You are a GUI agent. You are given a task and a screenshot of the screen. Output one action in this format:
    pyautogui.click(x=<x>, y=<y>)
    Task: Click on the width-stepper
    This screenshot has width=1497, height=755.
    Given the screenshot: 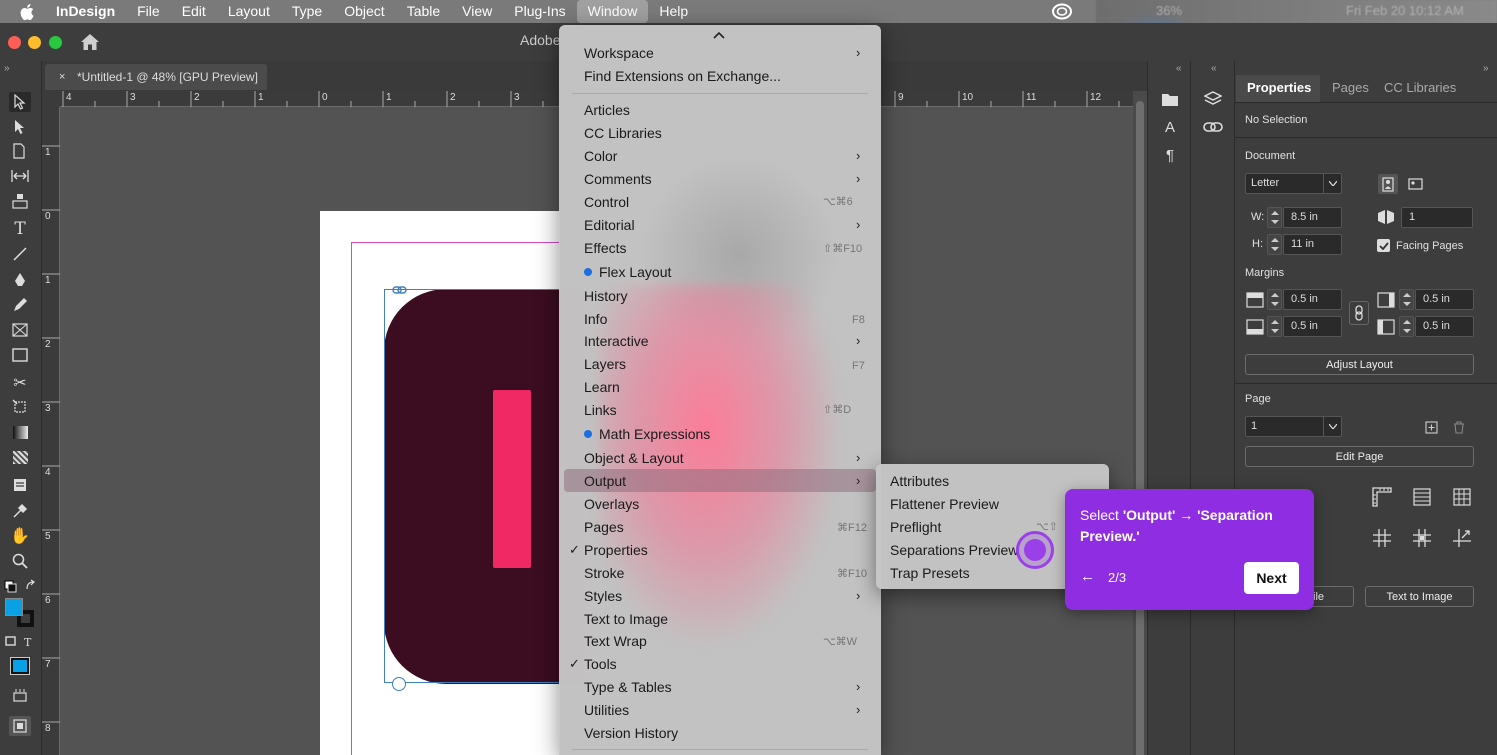 What is the action you would take?
    pyautogui.click(x=1274, y=217)
    